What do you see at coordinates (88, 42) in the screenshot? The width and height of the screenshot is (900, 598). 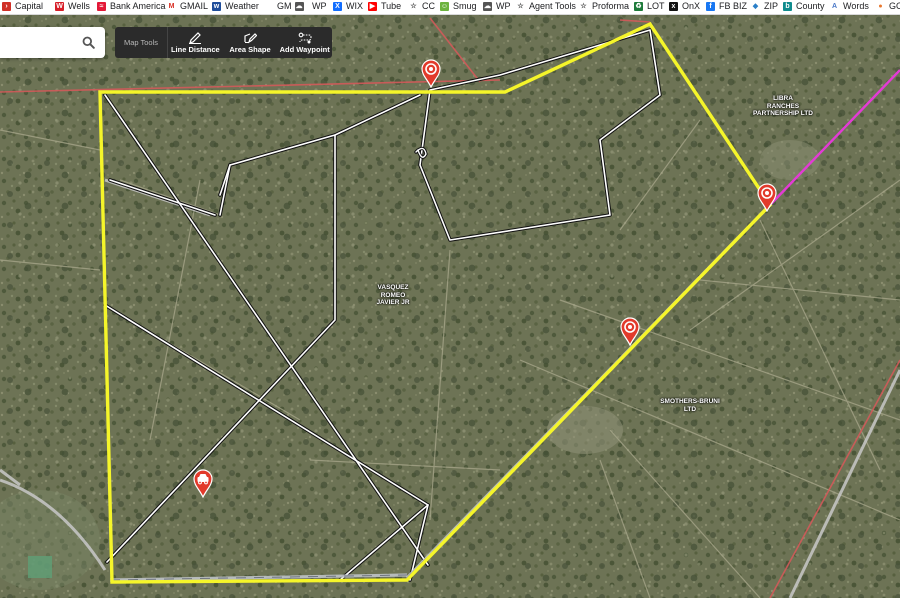 I see `search-icon` at bounding box center [88, 42].